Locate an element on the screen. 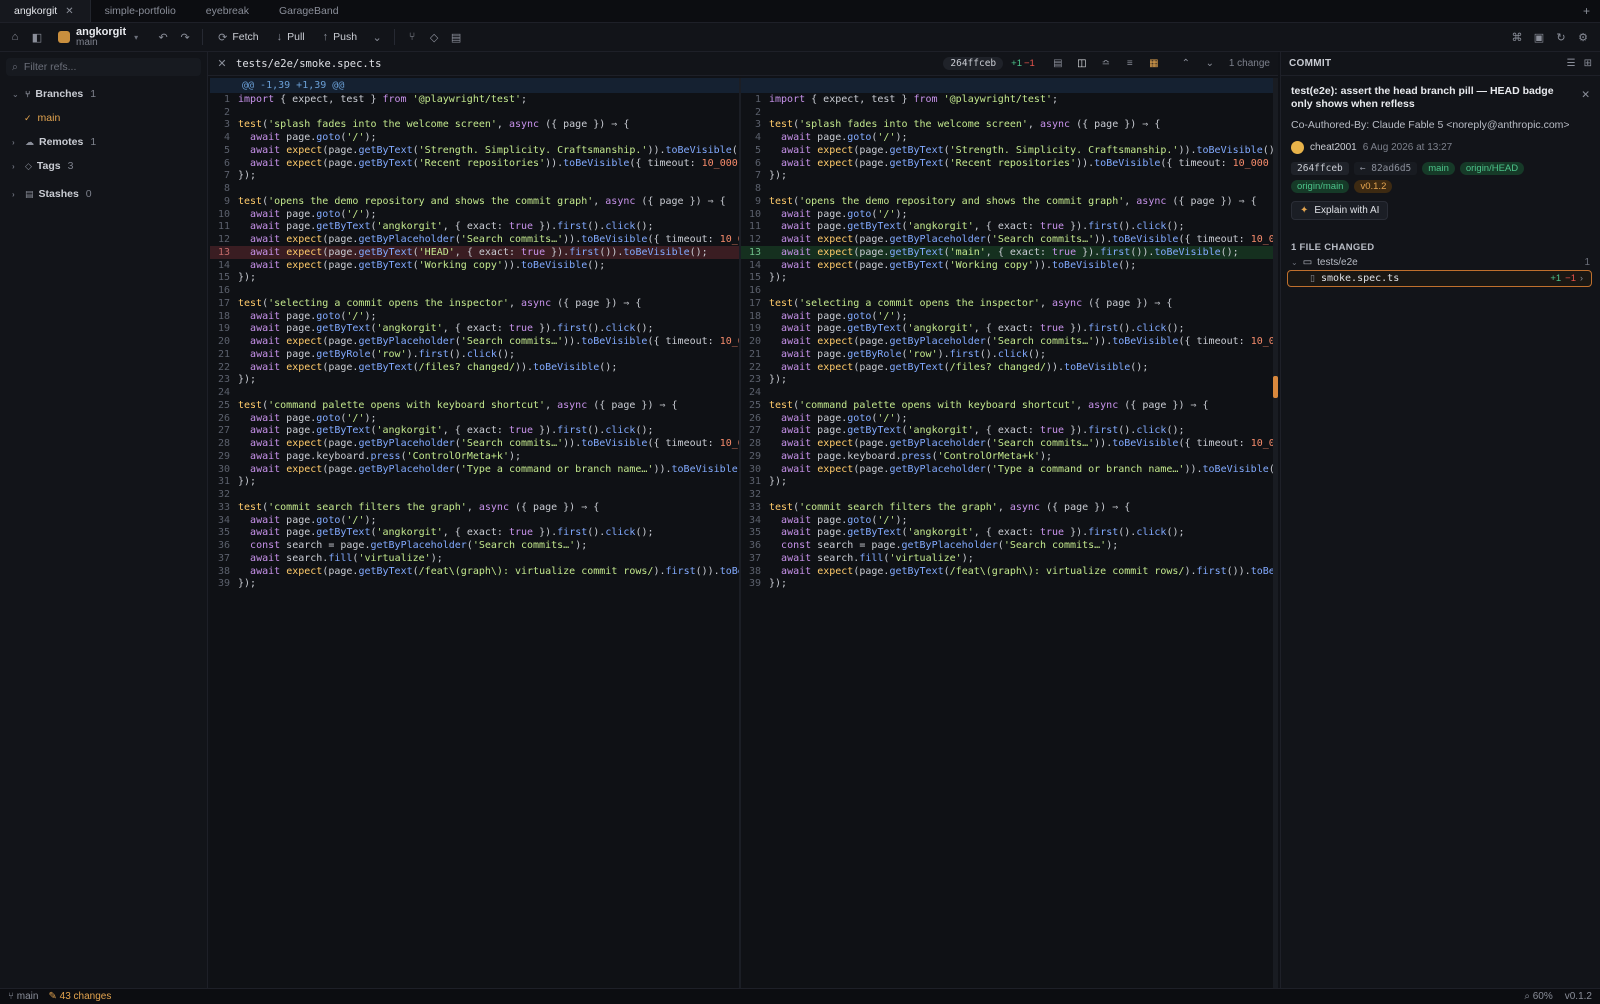 The height and width of the screenshot is (1004, 1600). zoom-level: ⌕ 60% is located at coordinates (1538, 996).